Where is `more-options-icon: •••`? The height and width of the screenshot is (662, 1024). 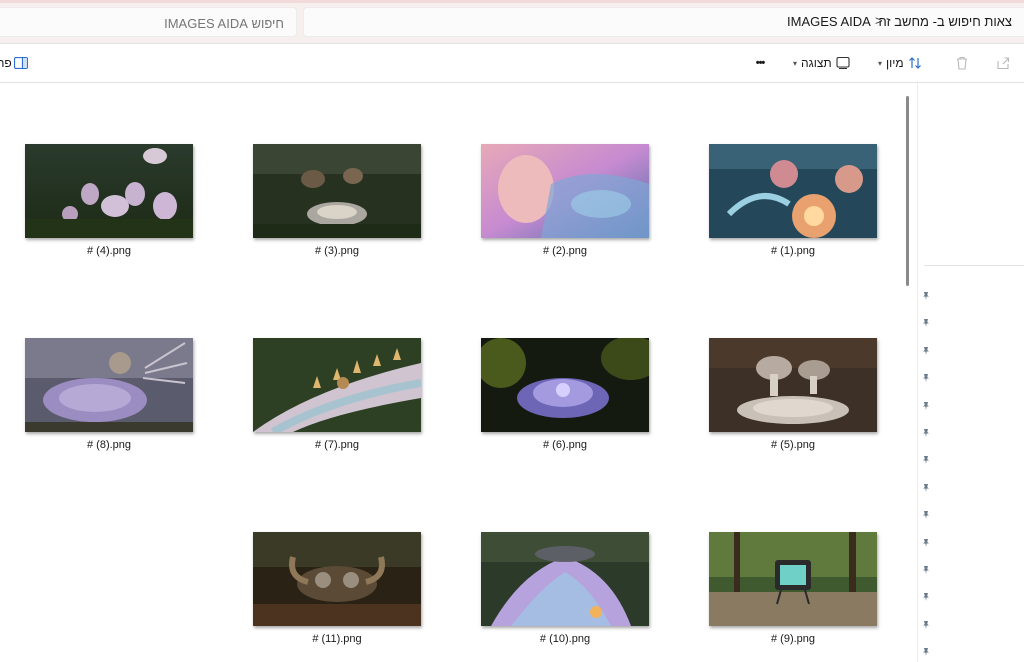
more-options-icon: ••• is located at coordinates (760, 63).